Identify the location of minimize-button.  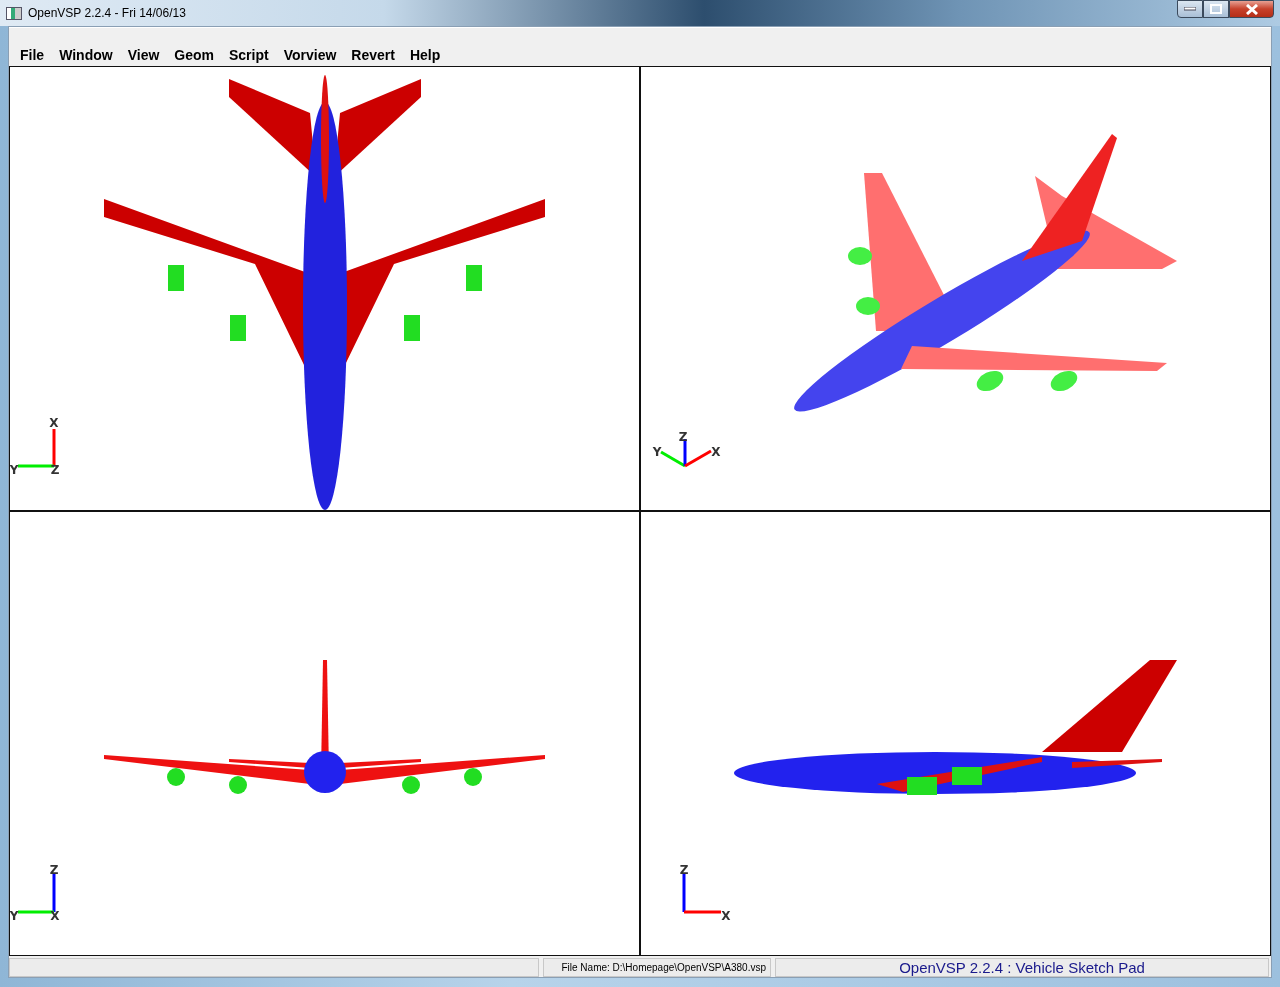
(1190, 9).